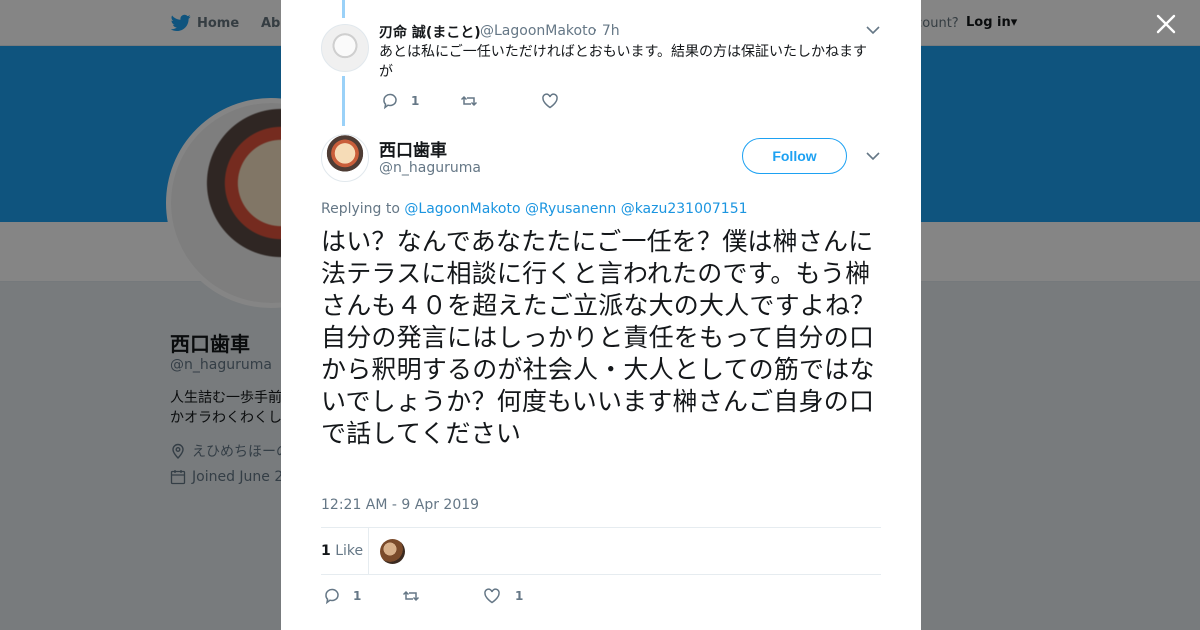 Image resolution: width=1200 pixels, height=630 pixels. What do you see at coordinates (430, 32) in the screenshot?
I see `reply-author-name: 刃命 誠(まこと)` at bounding box center [430, 32].